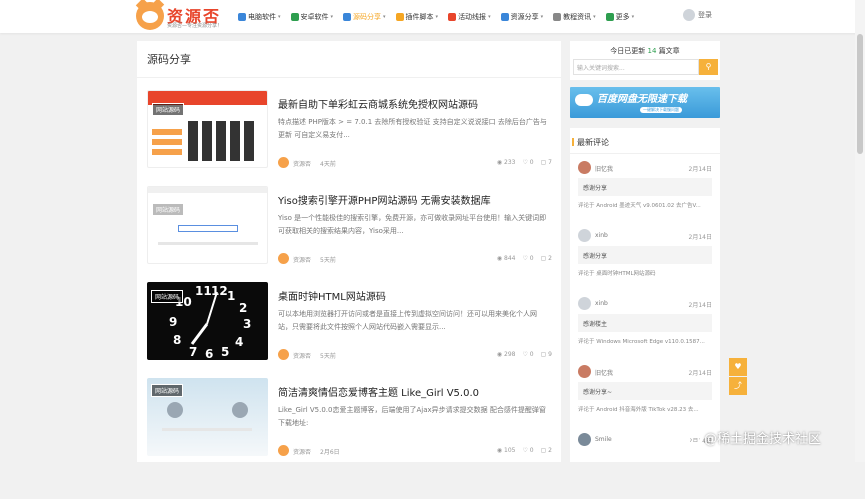 This screenshot has width=865, height=499. I want to click on nav-item: 教程资讯 ▾, so click(574, 17).